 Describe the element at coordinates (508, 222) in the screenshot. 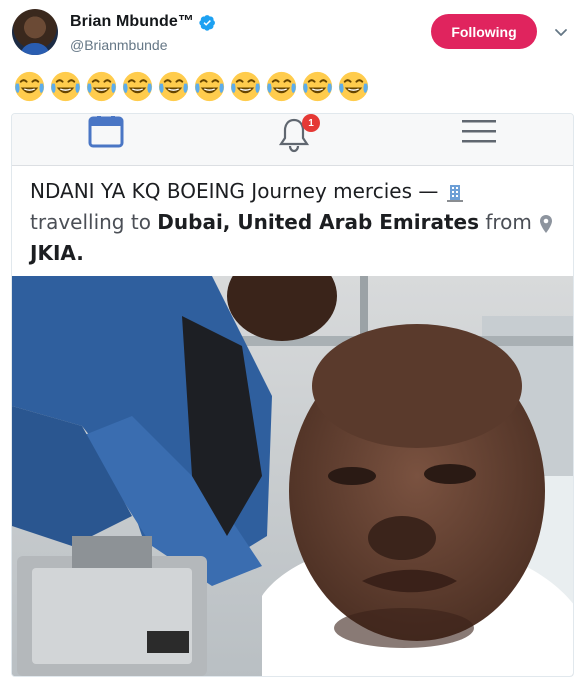

I see `from-text: from` at that location.